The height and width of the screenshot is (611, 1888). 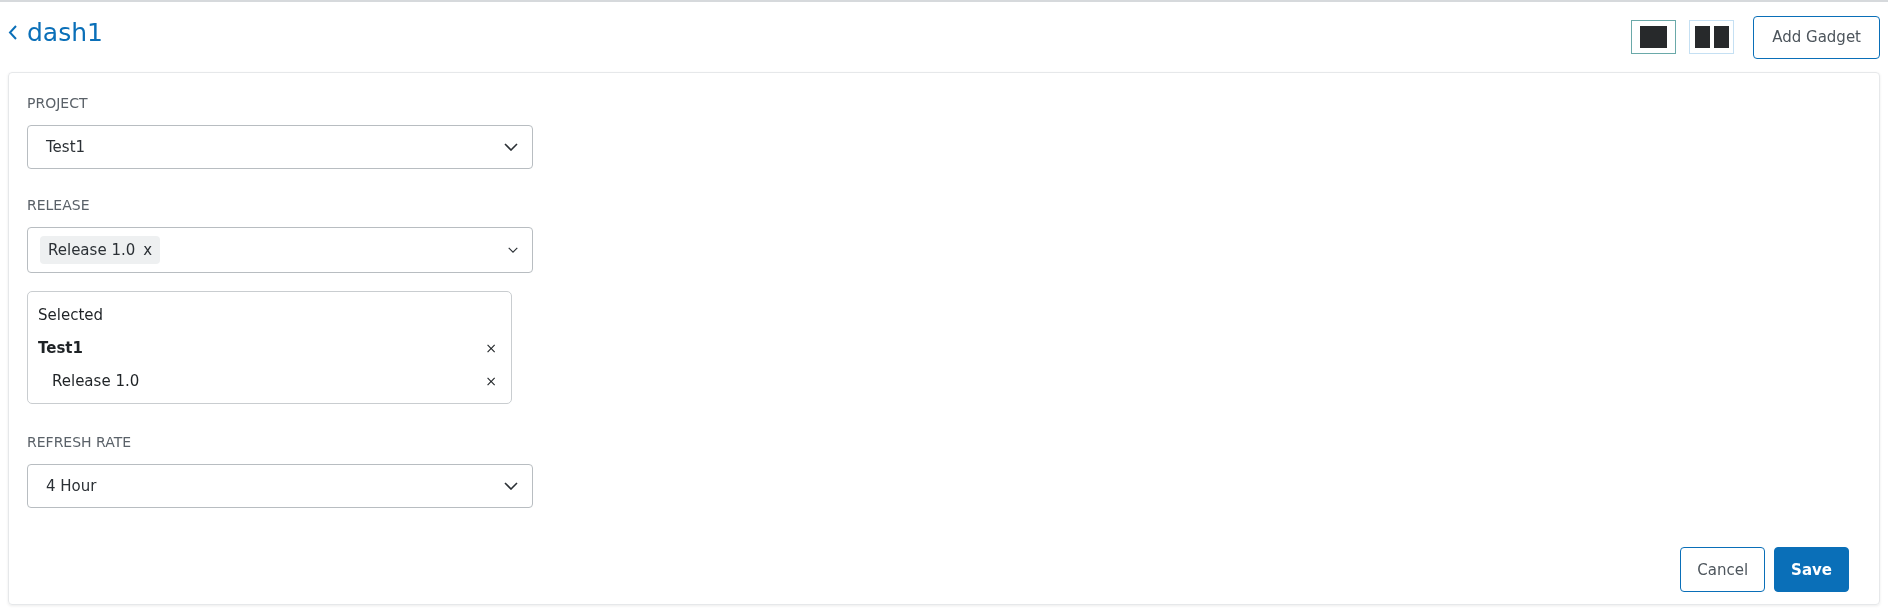 What do you see at coordinates (96, 380) in the screenshot?
I see `selected-item: Release 1.0` at bounding box center [96, 380].